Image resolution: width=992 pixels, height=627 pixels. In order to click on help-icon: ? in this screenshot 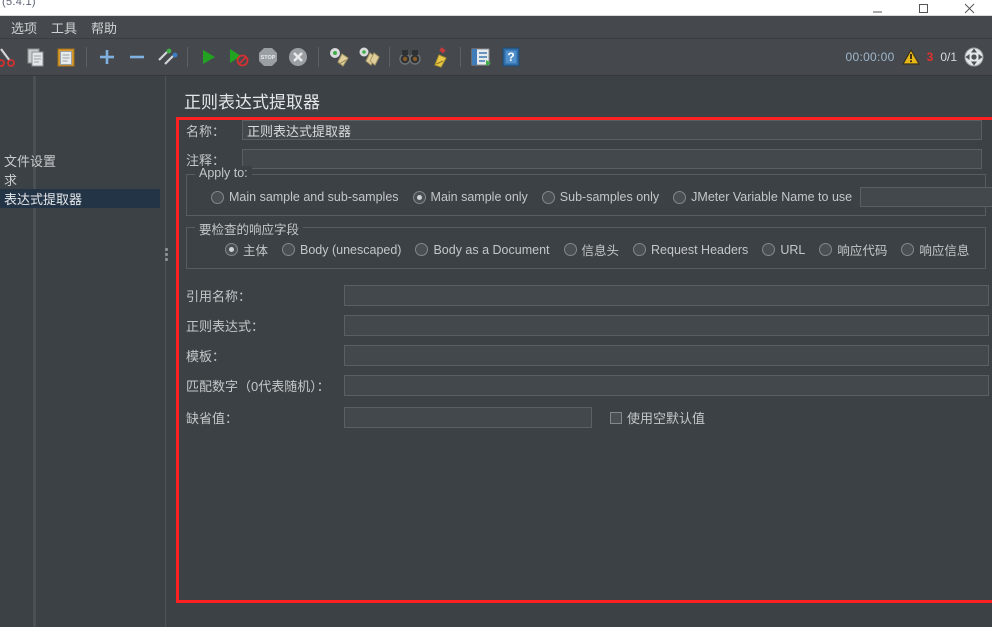, I will do `click(511, 57)`.